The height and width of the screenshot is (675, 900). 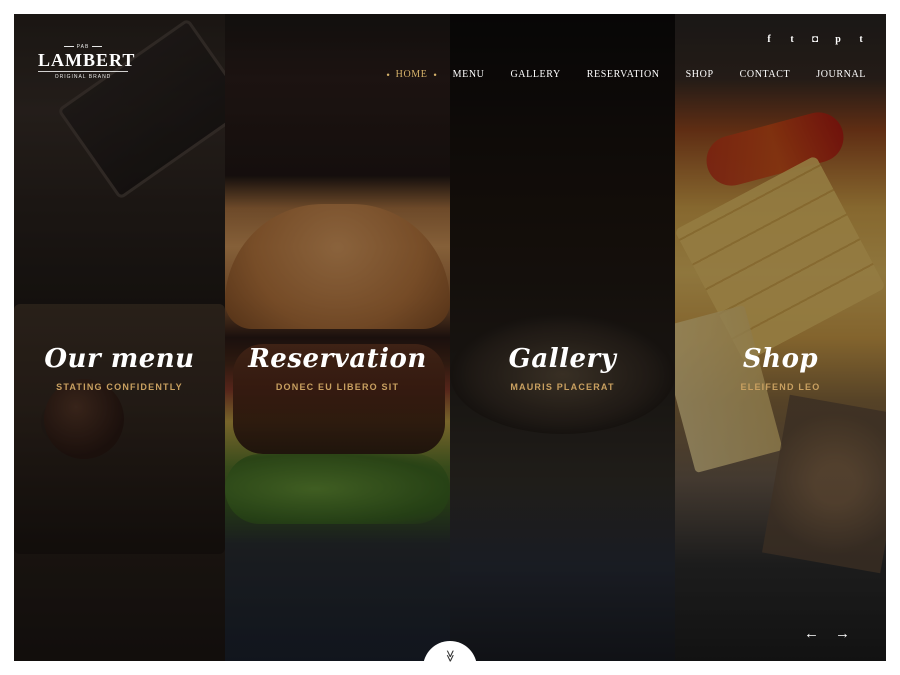 I want to click on nav-item-journal: JOURNAL, so click(x=841, y=74).